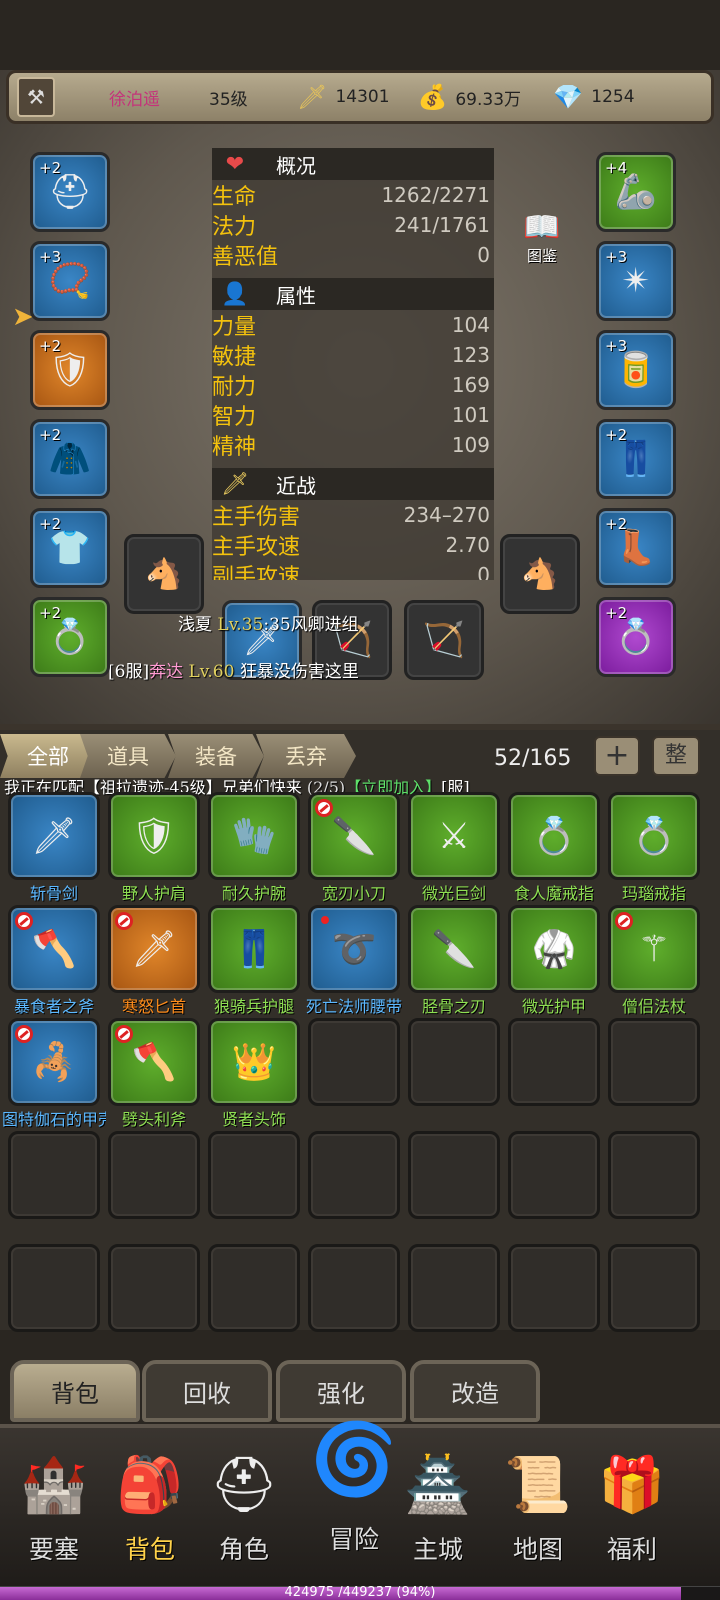 The image size is (720, 1600). I want to click on codex-button: 📖 图鉴, so click(542, 242).